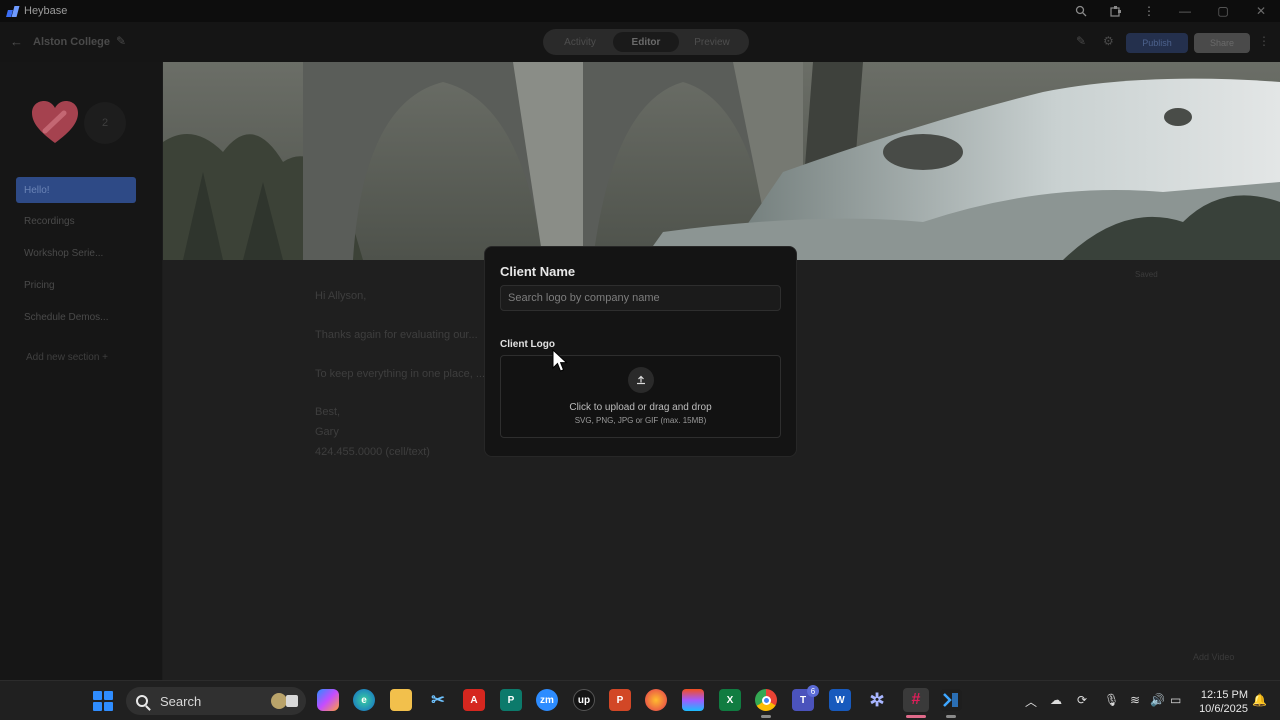  I want to click on pen-tool-icon: ✎, so click(1081, 41).